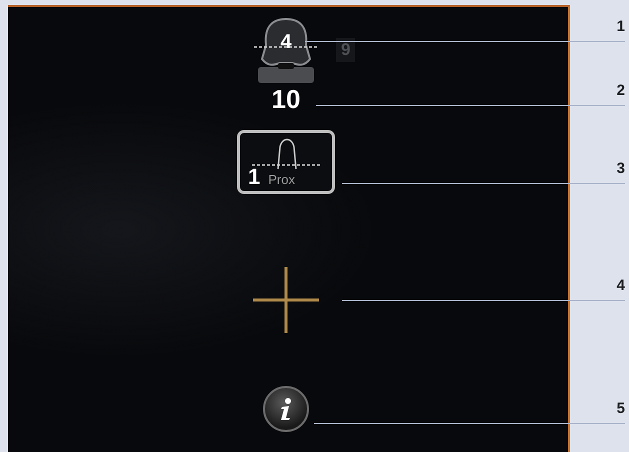 The width and height of the screenshot is (629, 452). What do you see at coordinates (286, 300) in the screenshot?
I see `crosshair-icon` at bounding box center [286, 300].